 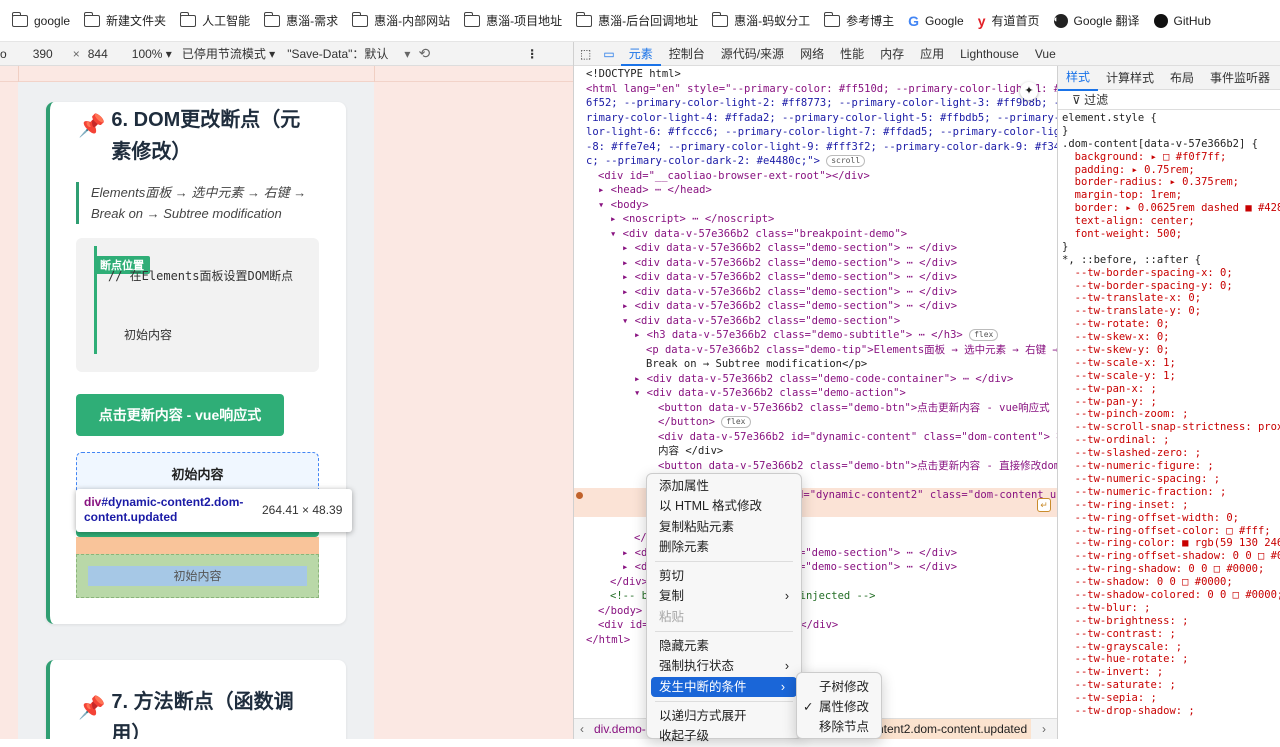 I want to click on style-rule-line: --tw-shadow: 0 0 □ #0000;, so click(x=1169, y=582).